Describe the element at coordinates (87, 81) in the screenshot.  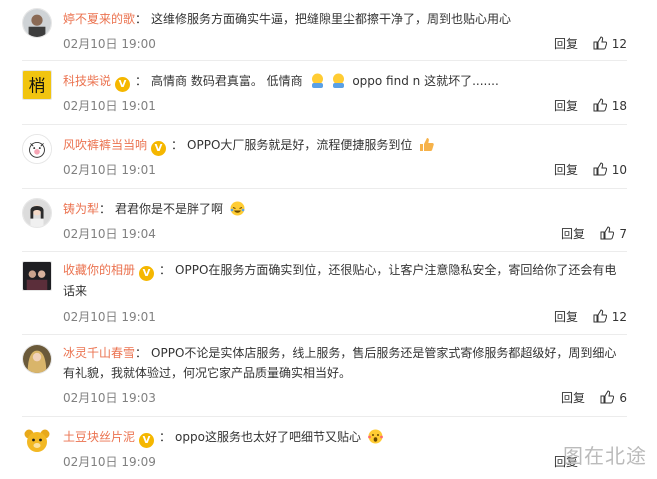
I see `username: 科技柴说` at that location.